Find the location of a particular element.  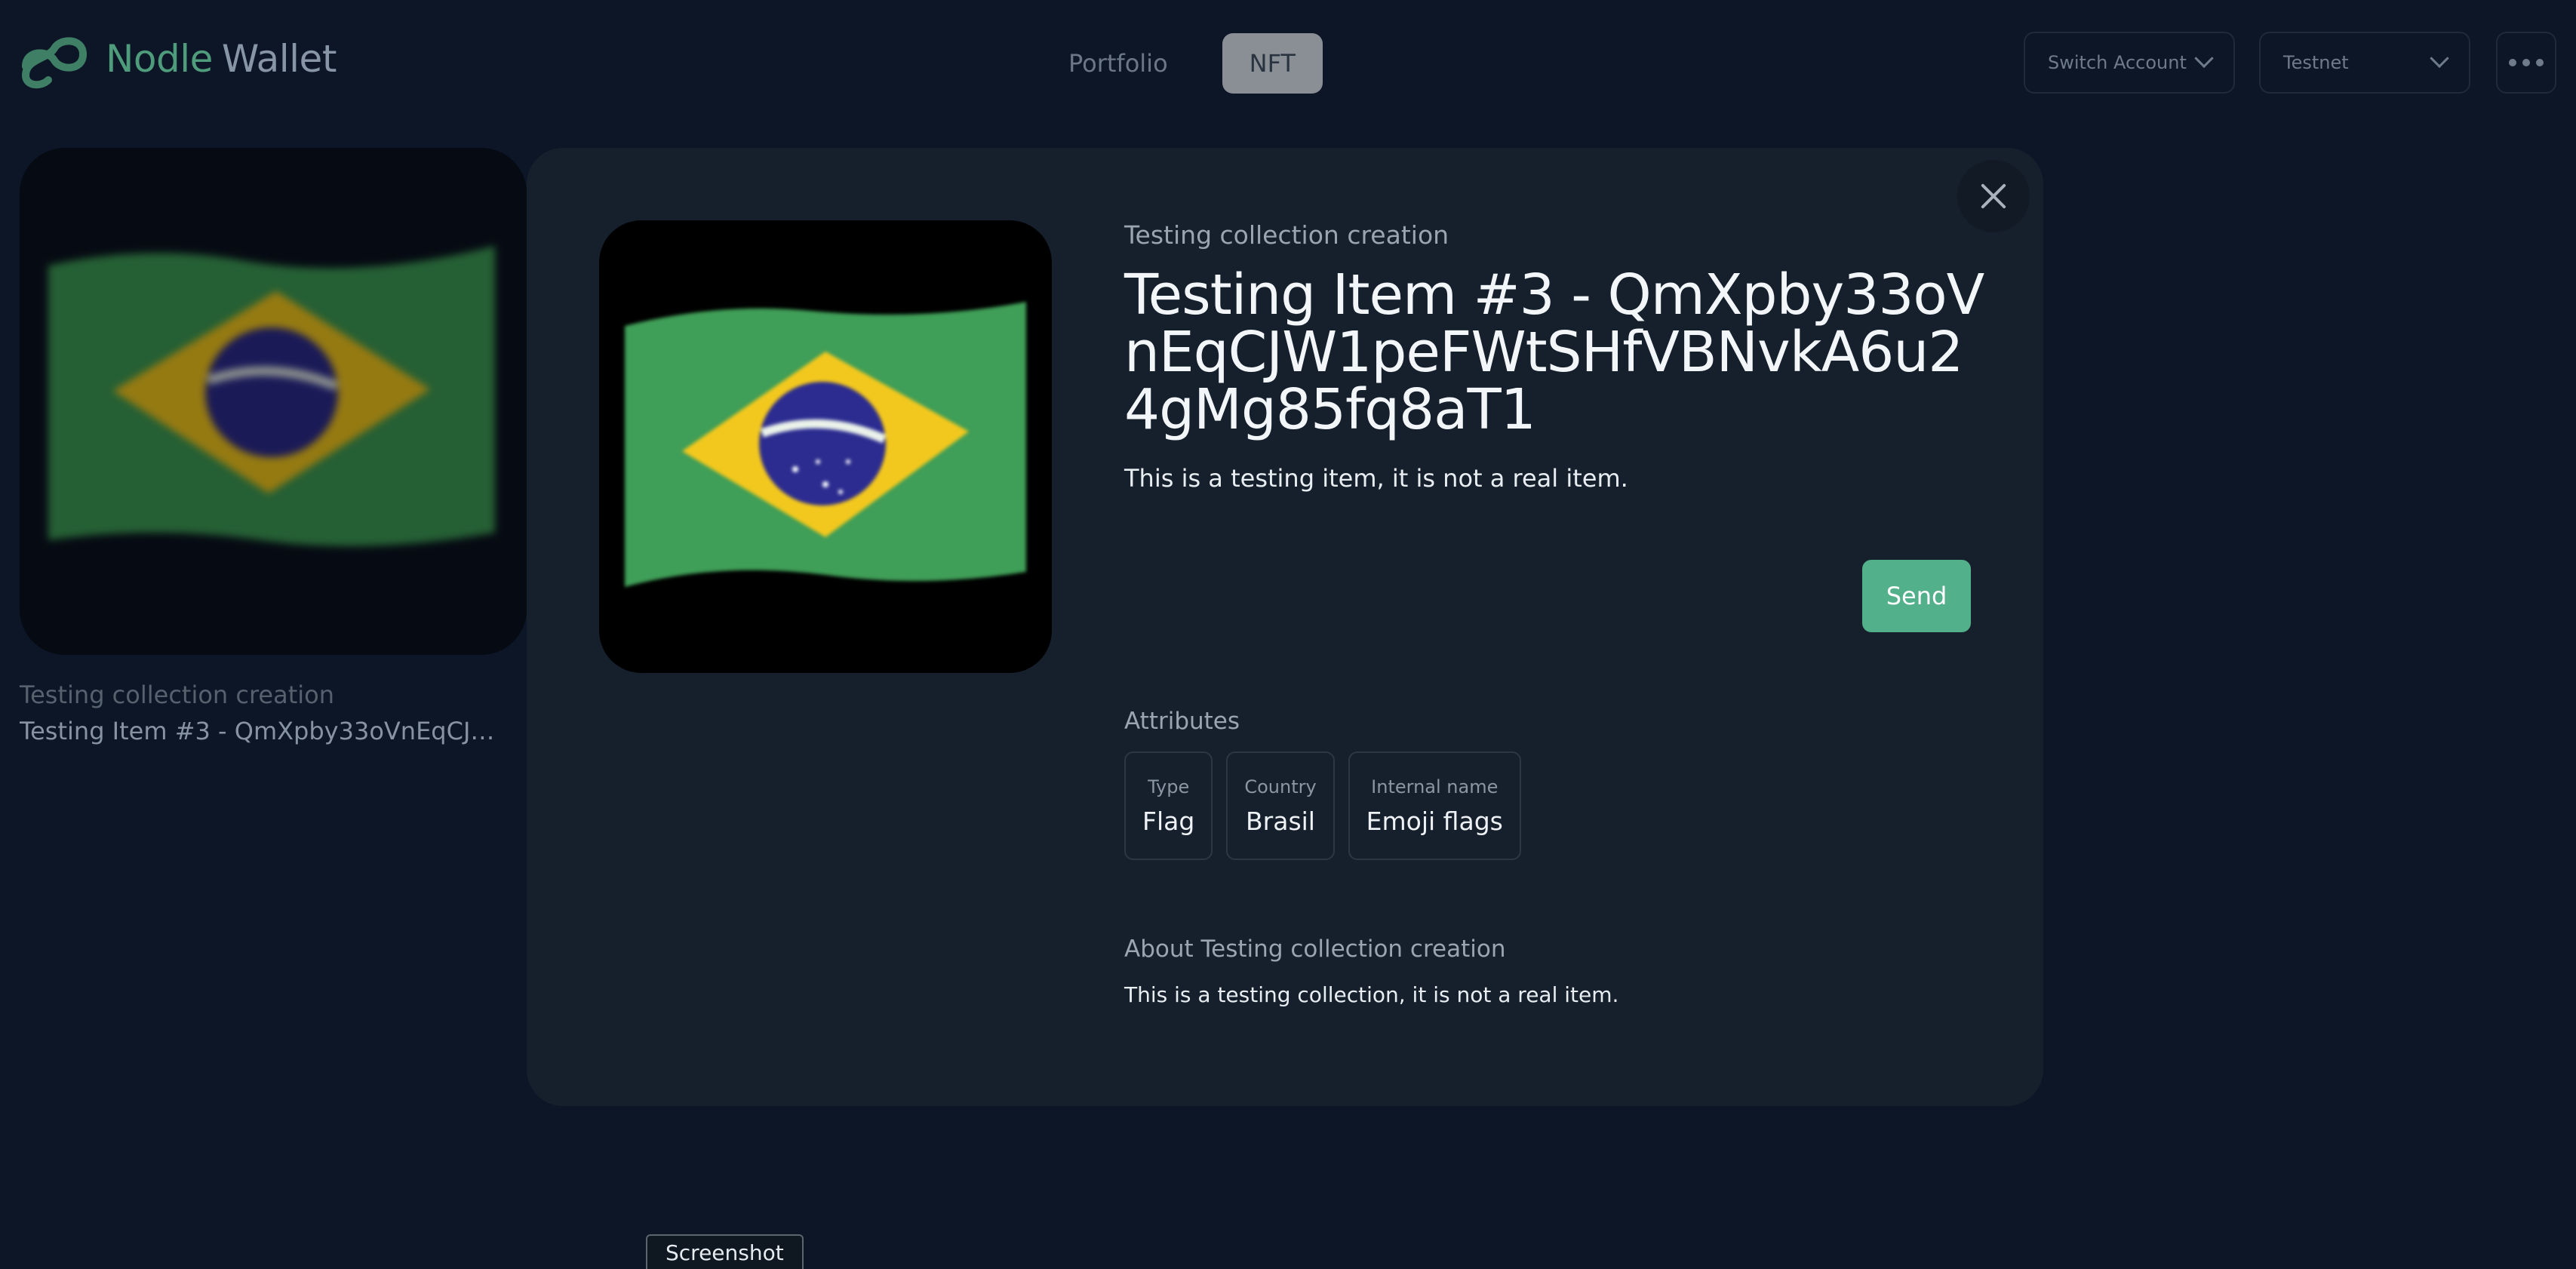

tab-portfolio: Portfolio is located at coordinates (1118, 64).